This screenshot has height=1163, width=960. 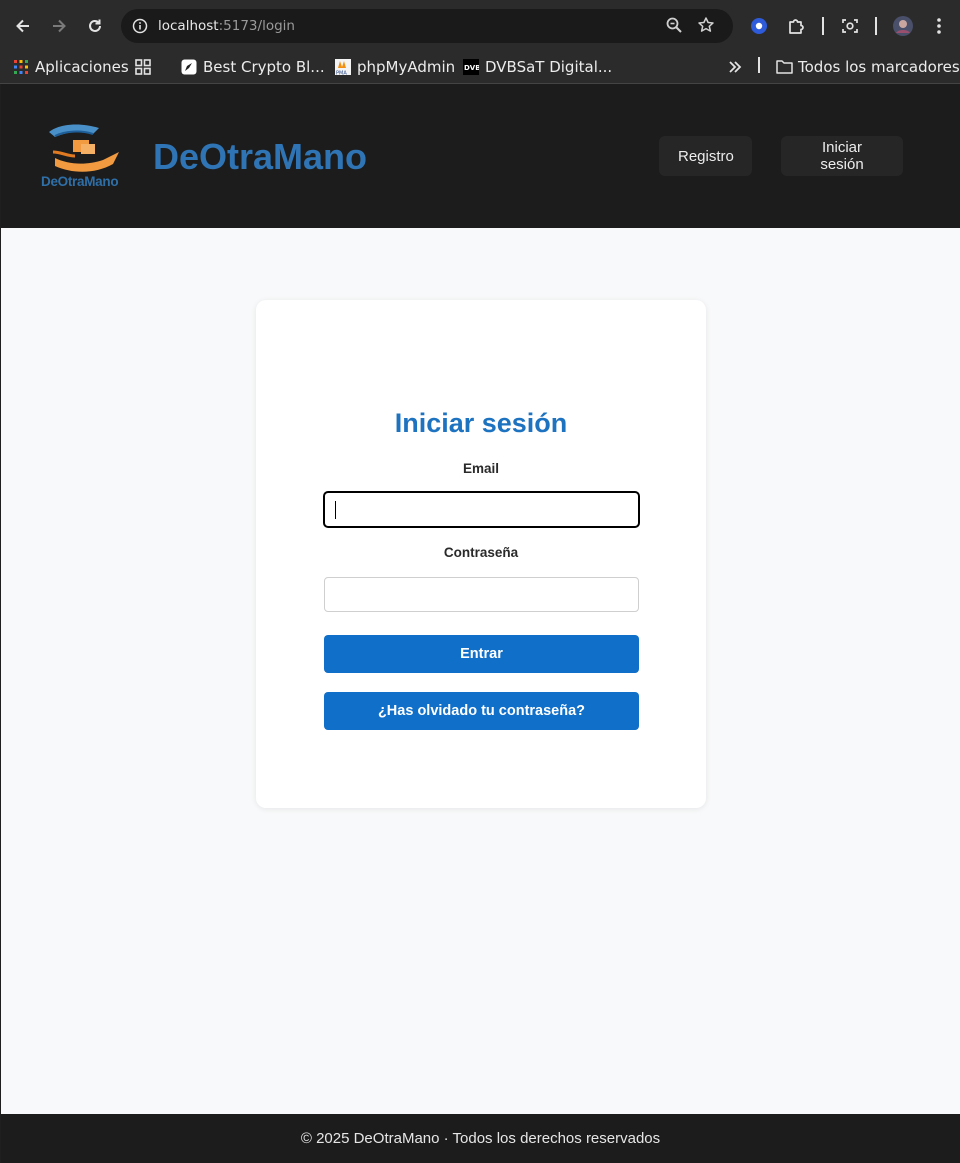 I want to click on pma-icon: PMA, so click(x=343, y=68).